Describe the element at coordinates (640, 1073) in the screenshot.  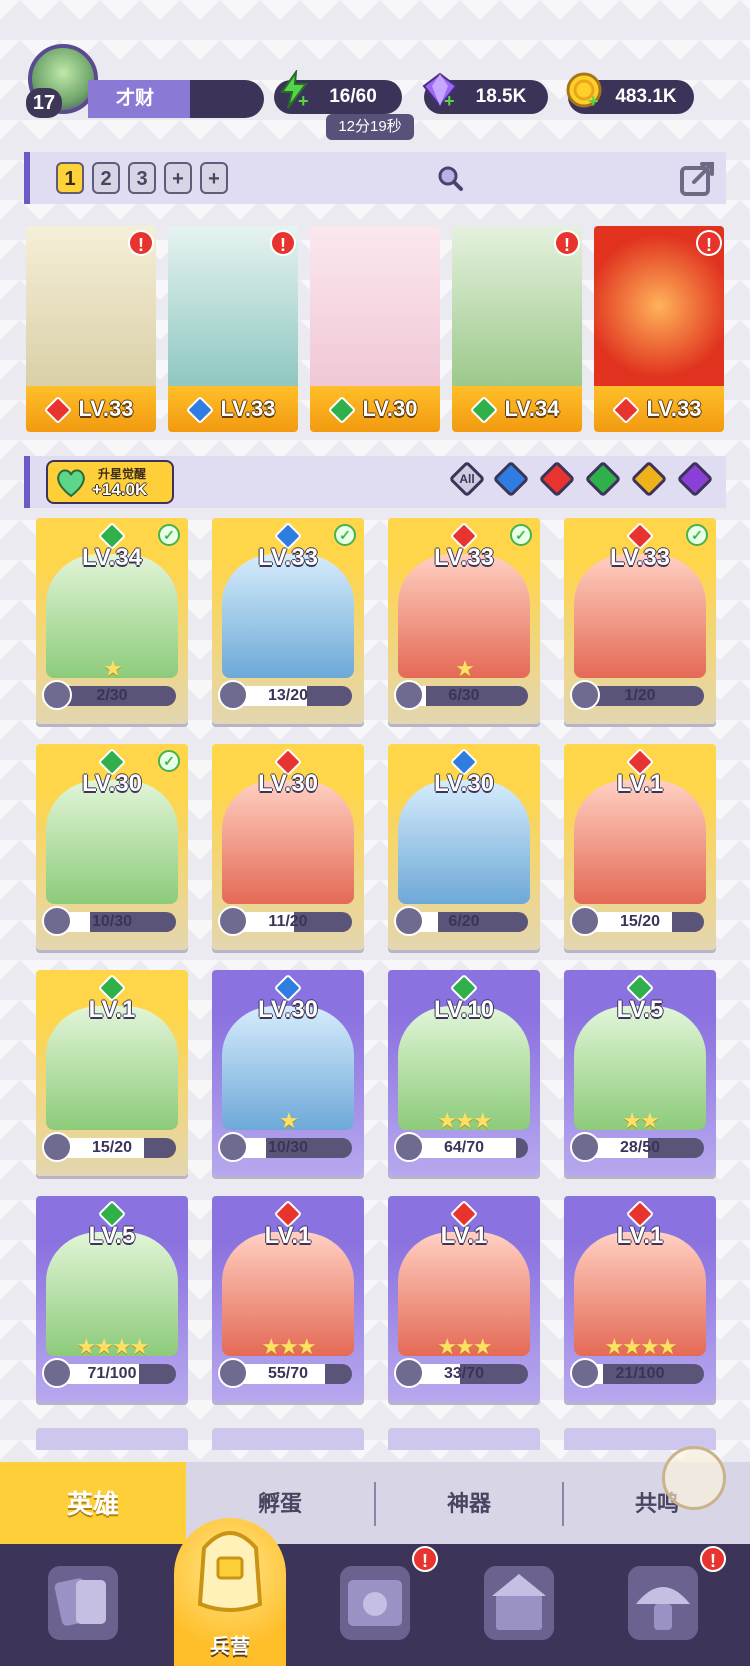
I see `hero-card: LV.5 ★★ 28/50` at that location.